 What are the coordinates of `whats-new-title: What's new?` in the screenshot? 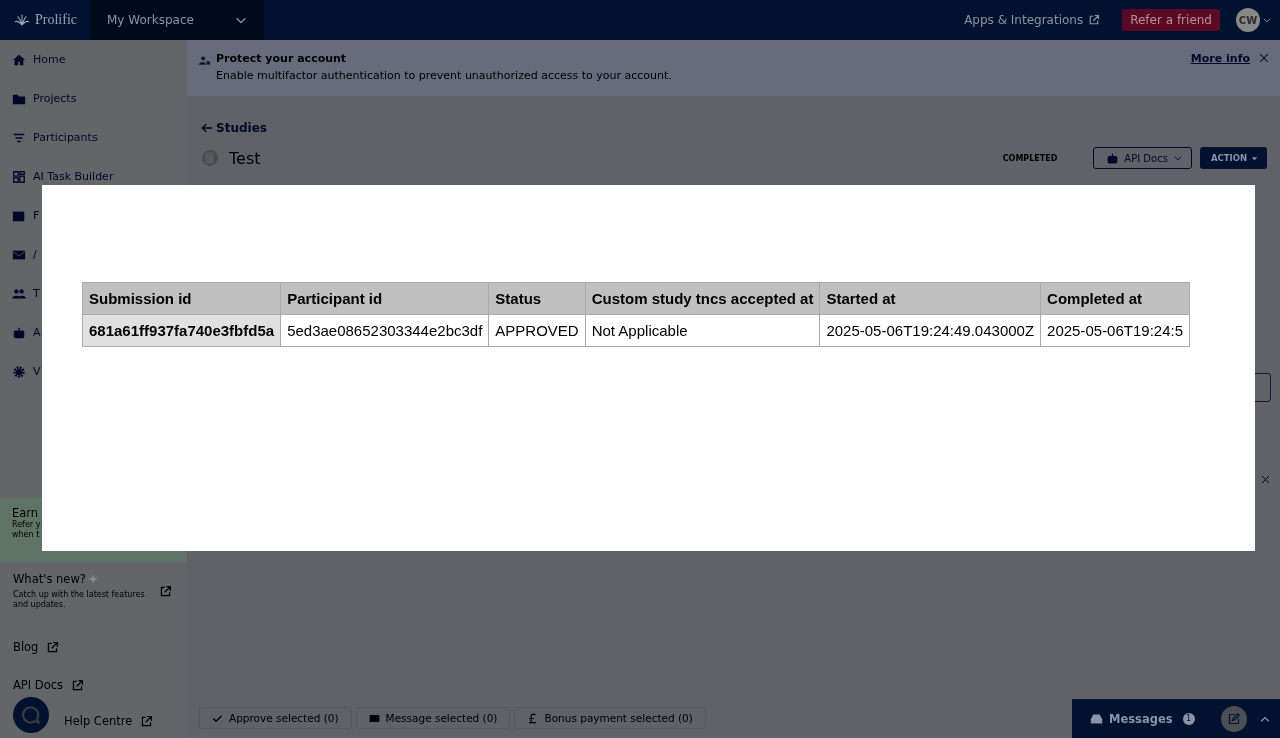 It's located at (49, 579).